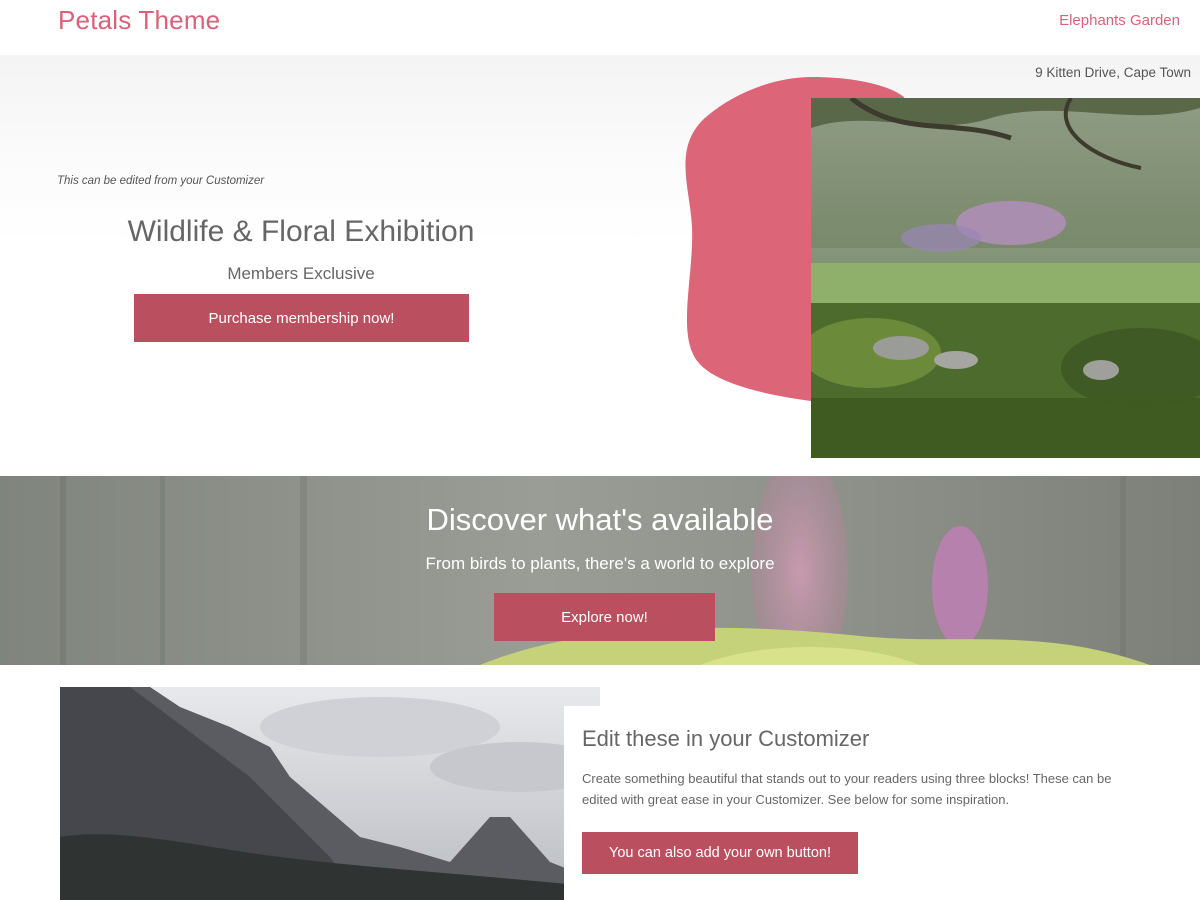 Image resolution: width=1200 pixels, height=900 pixels. What do you see at coordinates (301, 273) in the screenshot?
I see `hero-subtitle: Members Exclusive` at bounding box center [301, 273].